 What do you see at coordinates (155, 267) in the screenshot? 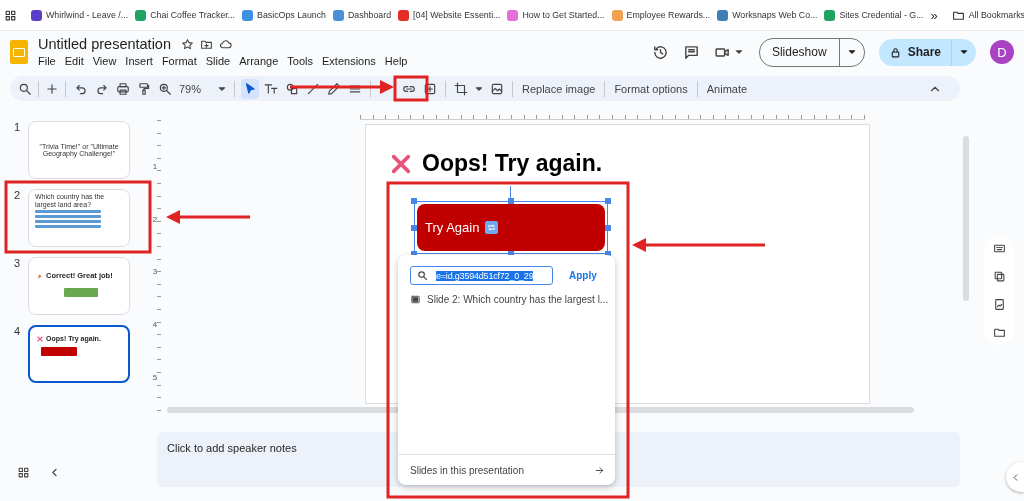
I see `vertical-ruler: 1 2 3 4 5` at bounding box center [155, 267].